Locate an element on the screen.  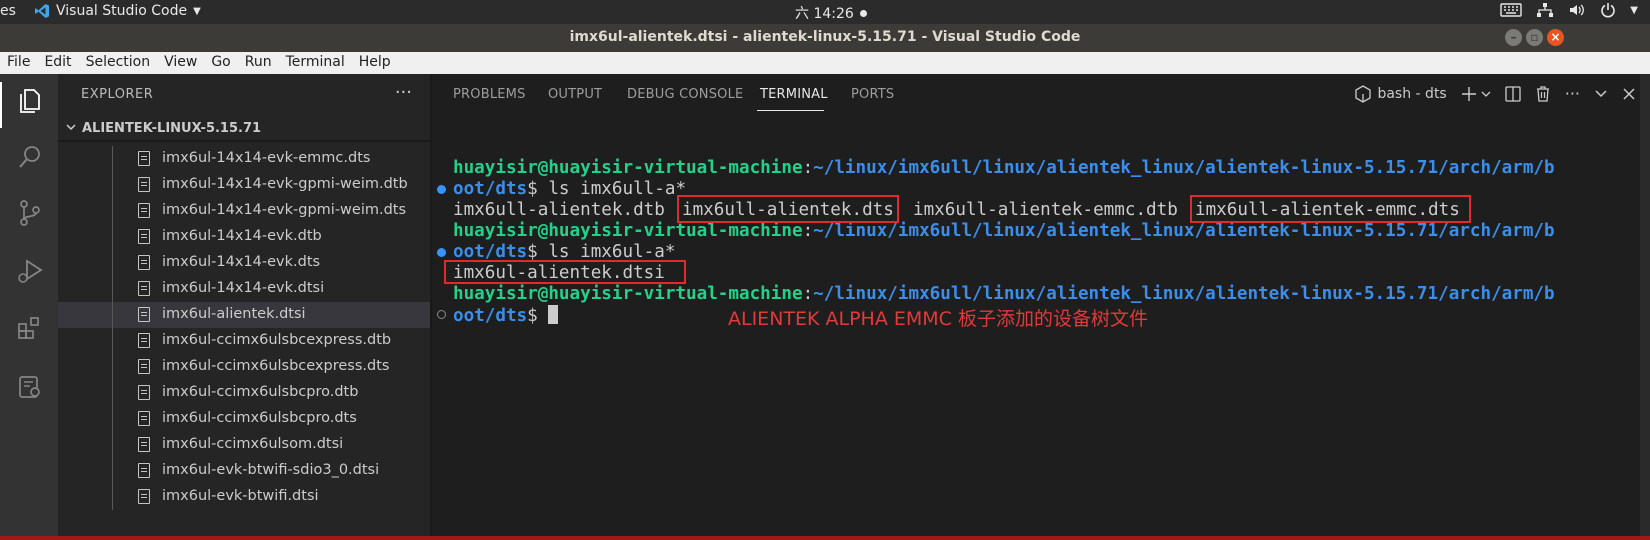
explorer-header: EXPLORER is located at coordinates (117, 94).